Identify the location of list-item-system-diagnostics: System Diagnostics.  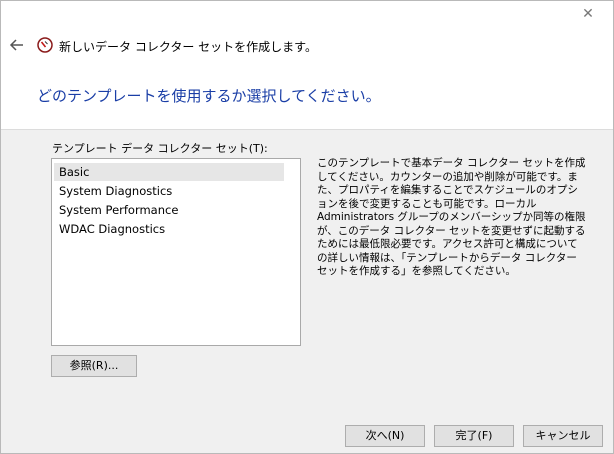
(169, 191).